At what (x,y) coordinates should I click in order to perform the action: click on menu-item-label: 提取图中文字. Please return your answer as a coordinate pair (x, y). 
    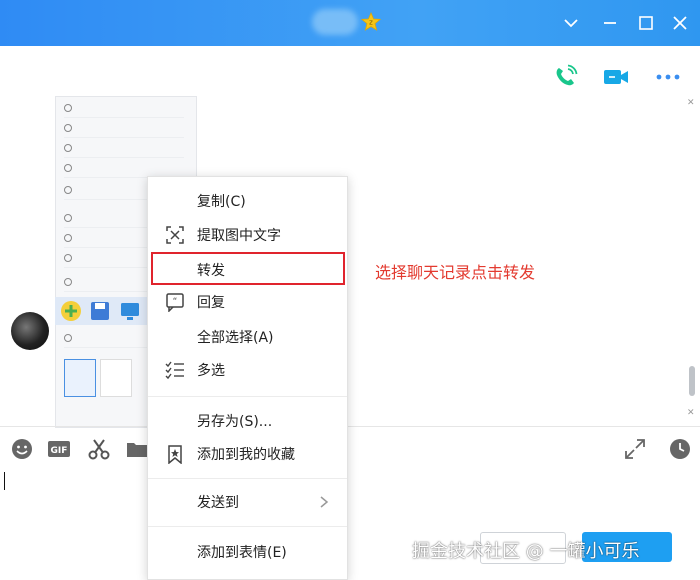
    Looking at the image, I should click on (239, 236).